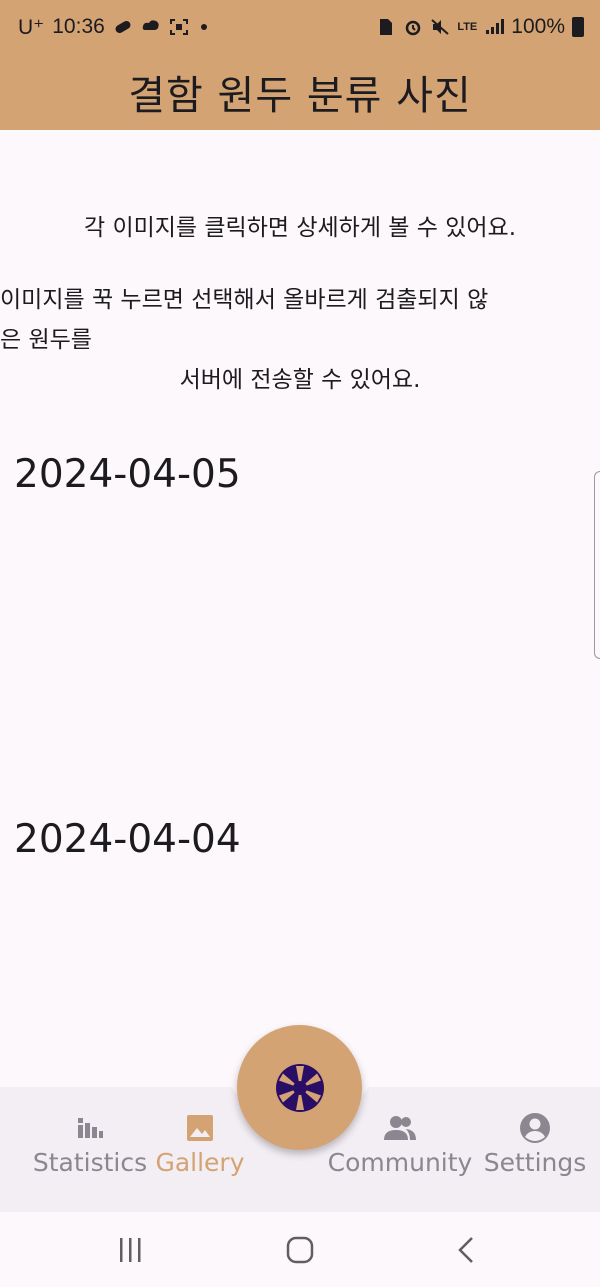  What do you see at coordinates (480, 27) in the screenshot?
I see `status-right: LTE 100%` at bounding box center [480, 27].